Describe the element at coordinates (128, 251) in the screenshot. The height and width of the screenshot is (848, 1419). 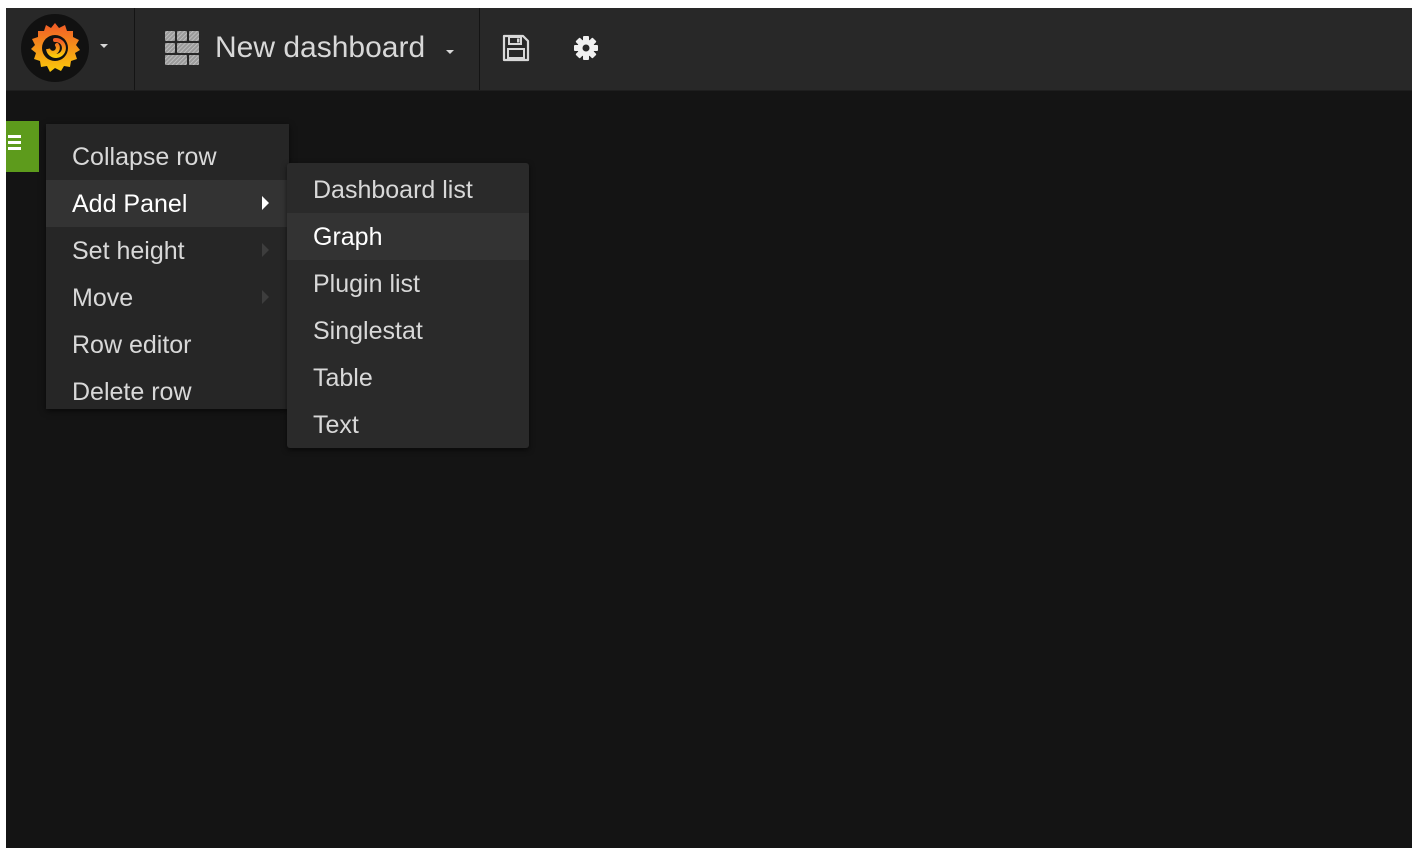
I see `menu-item-label: Set height` at that location.